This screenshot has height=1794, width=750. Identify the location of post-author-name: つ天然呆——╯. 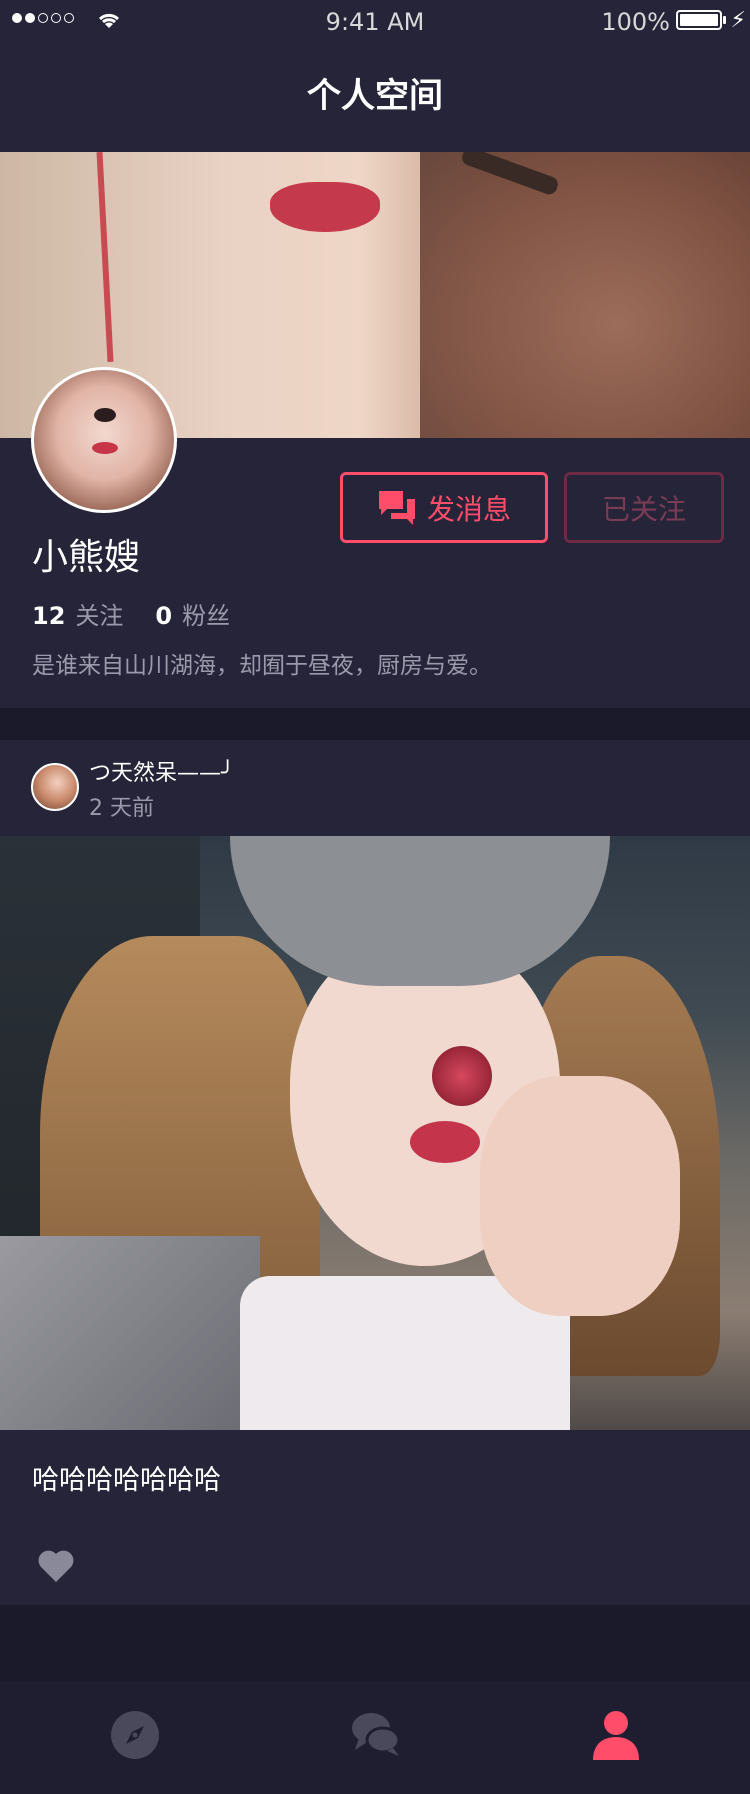
(161, 771).